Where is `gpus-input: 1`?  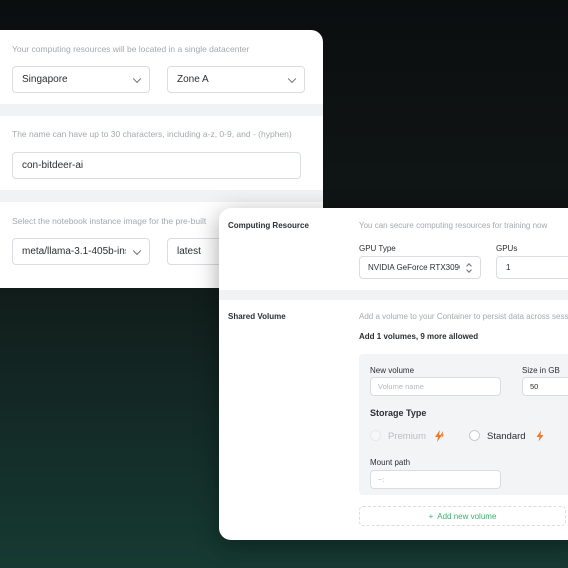 gpus-input: 1 is located at coordinates (532, 267).